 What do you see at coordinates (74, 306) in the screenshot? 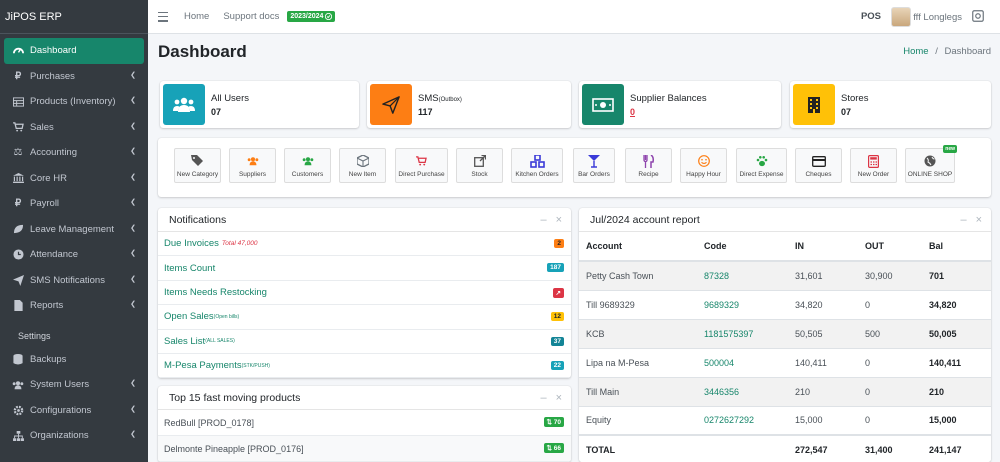
I see `sidebar-item-reports: Reports ❮` at bounding box center [74, 306].